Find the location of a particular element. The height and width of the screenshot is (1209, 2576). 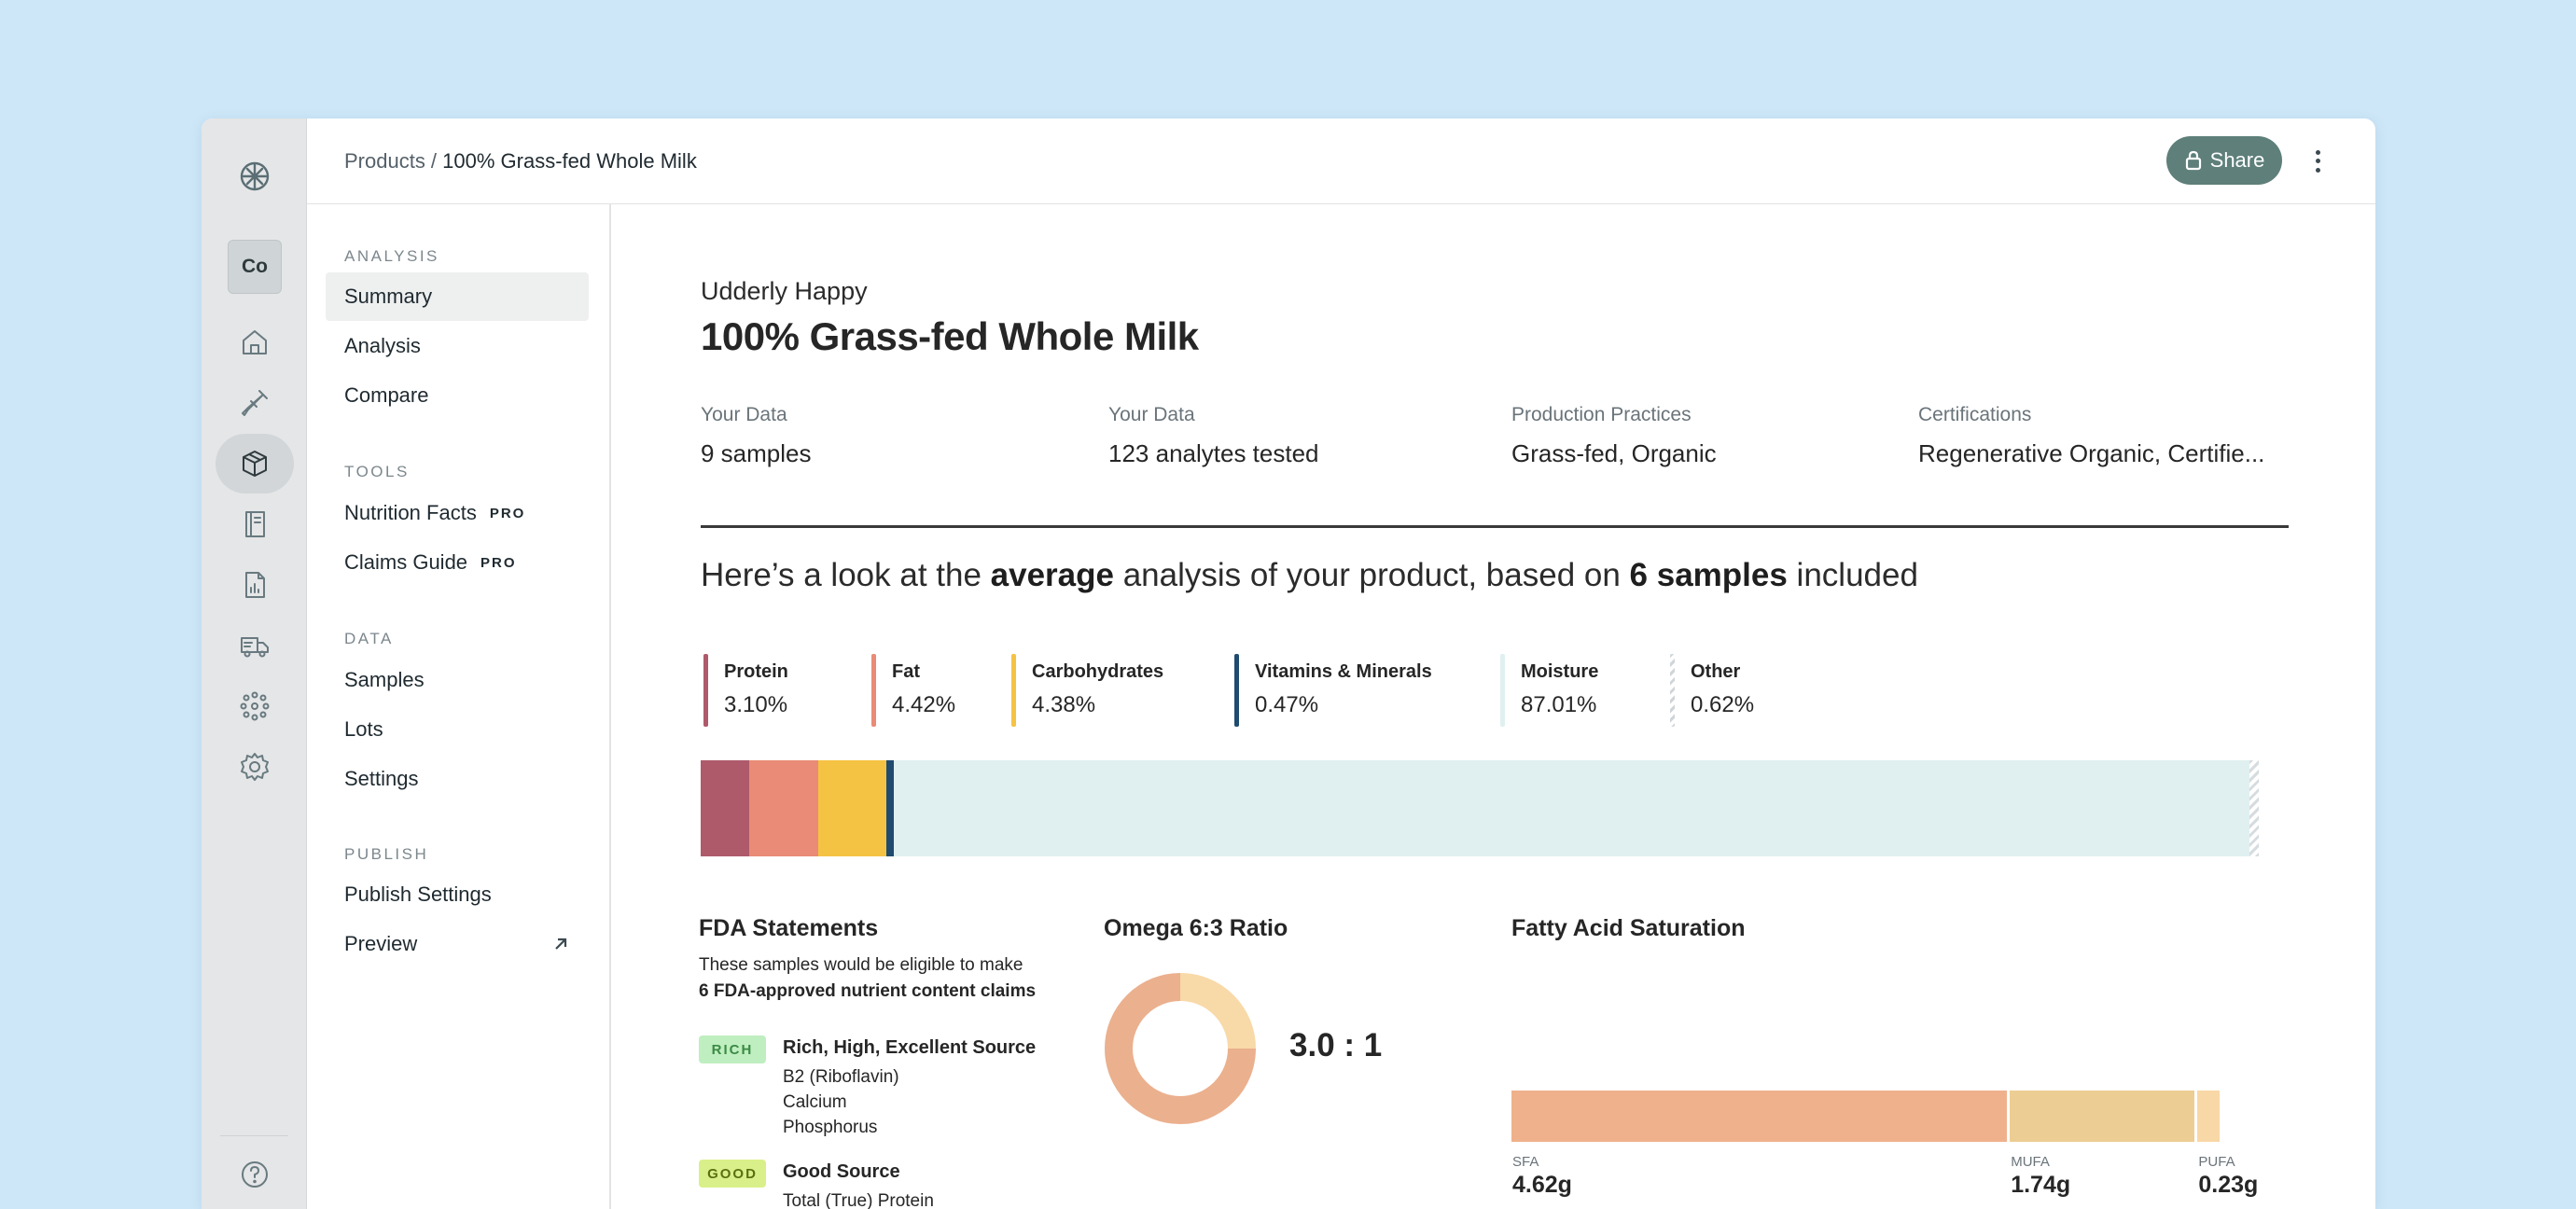

lab-pipette-icon is located at coordinates (254, 403).